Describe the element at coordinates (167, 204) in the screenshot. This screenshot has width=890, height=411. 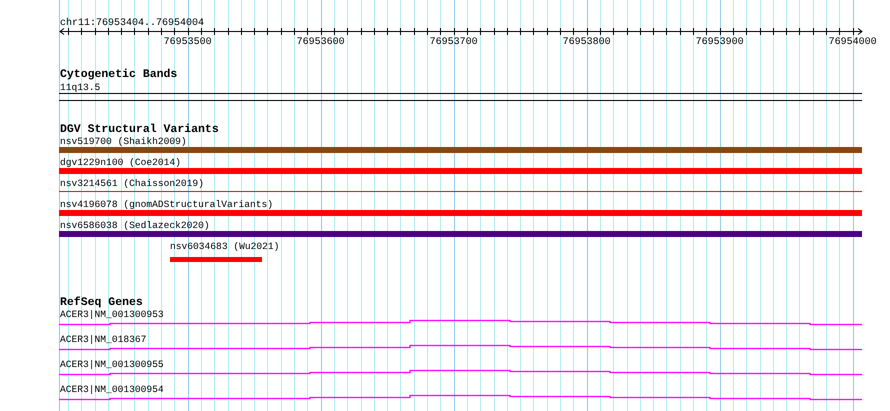
I see `variant-label: nsv4196078 (gnomADStructuralVariants)` at that location.